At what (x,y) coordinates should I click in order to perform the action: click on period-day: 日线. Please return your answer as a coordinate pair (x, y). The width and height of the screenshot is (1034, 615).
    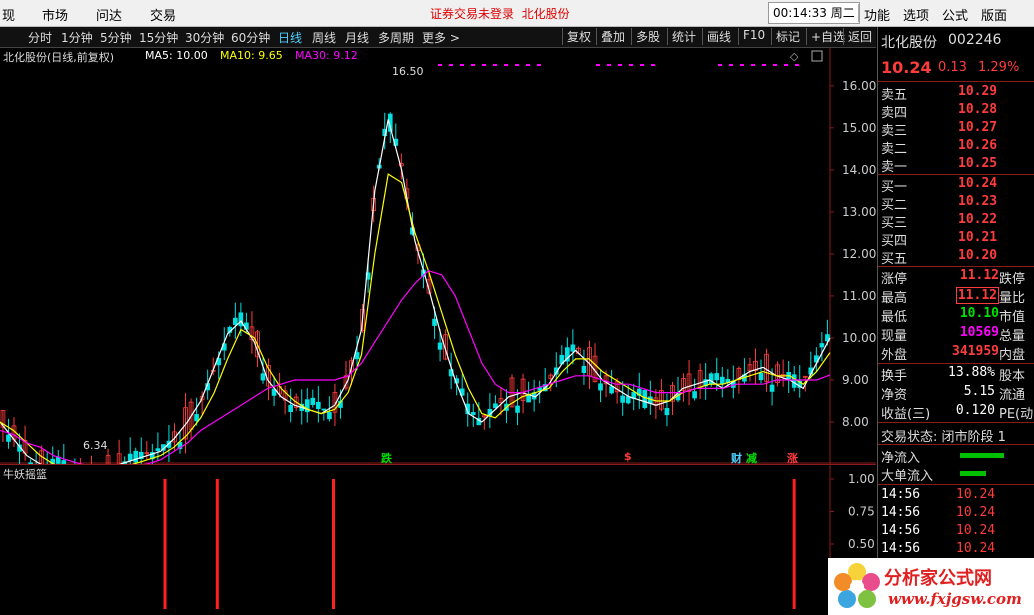
    Looking at the image, I should click on (290, 37).